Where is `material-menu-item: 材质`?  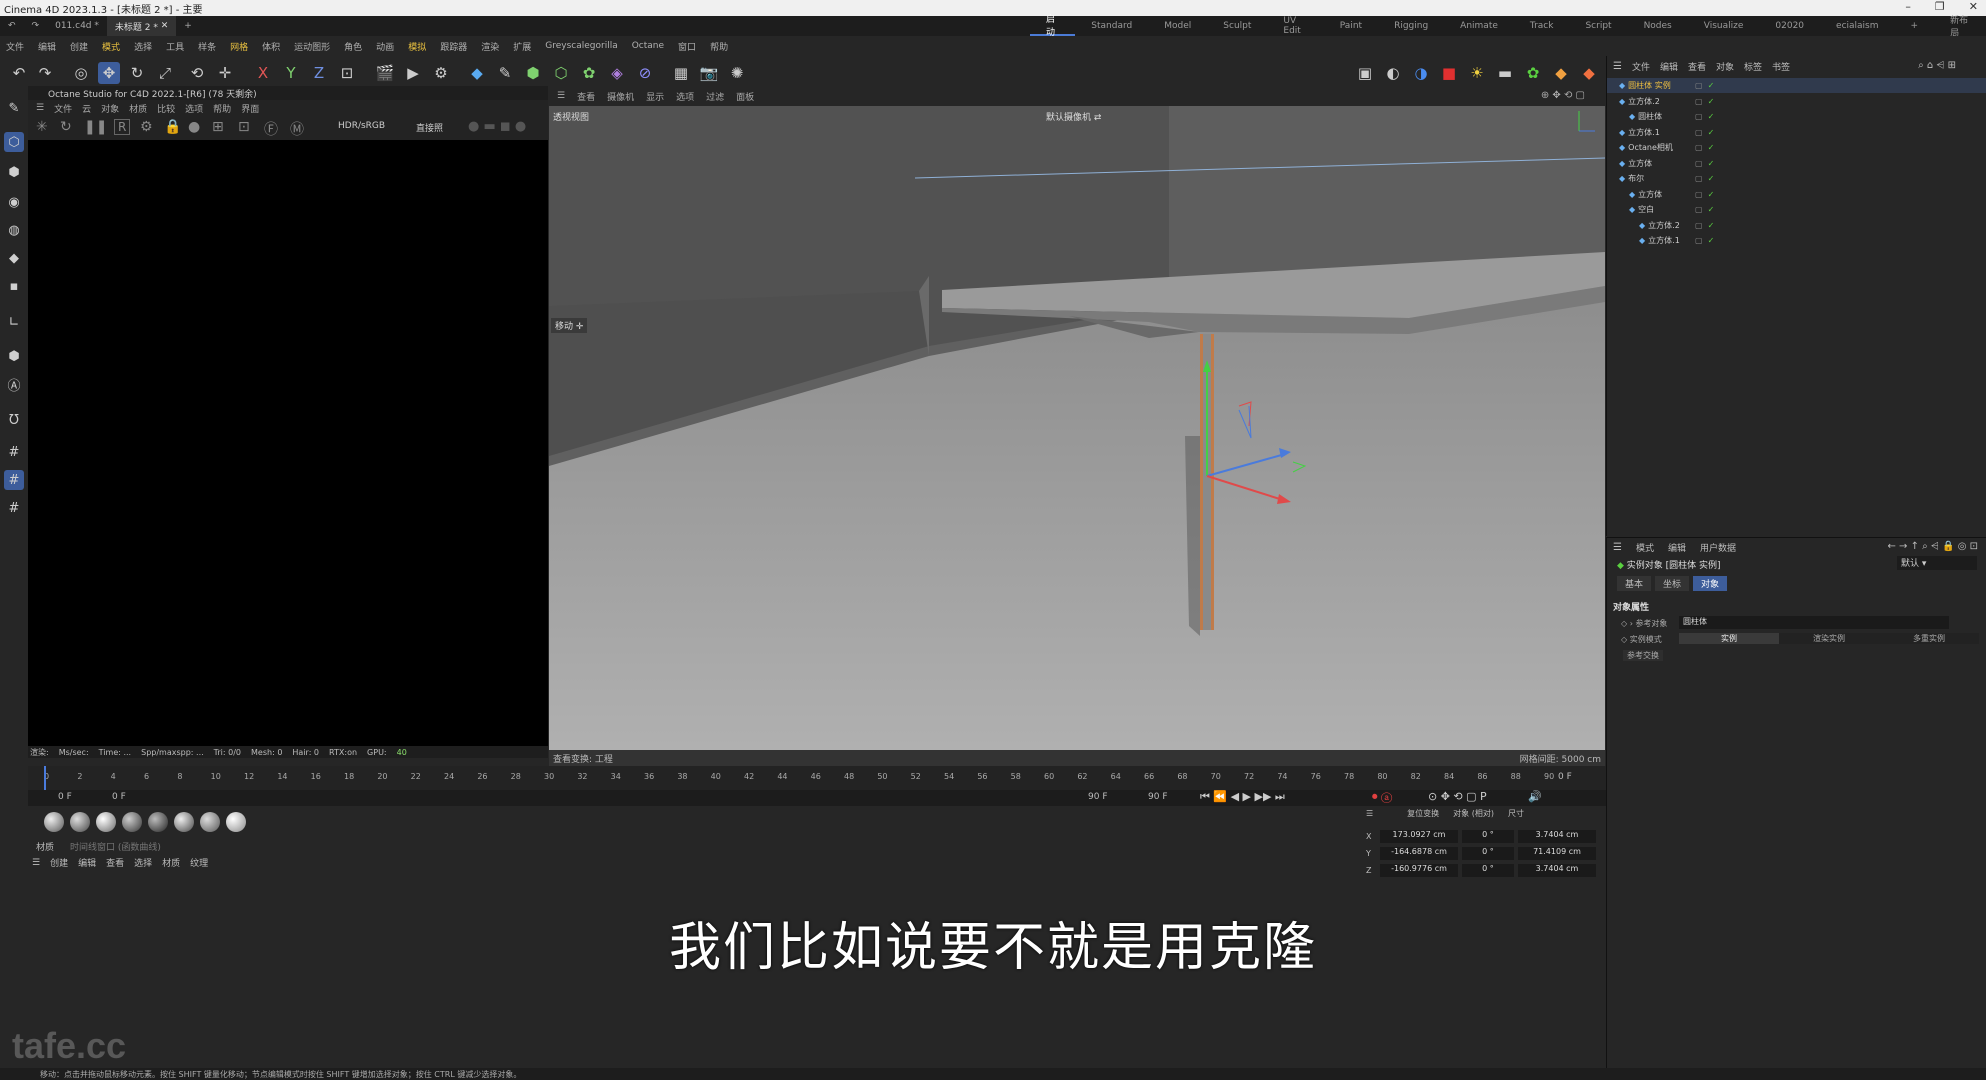
material-menu-item: 材质 is located at coordinates (171, 862).